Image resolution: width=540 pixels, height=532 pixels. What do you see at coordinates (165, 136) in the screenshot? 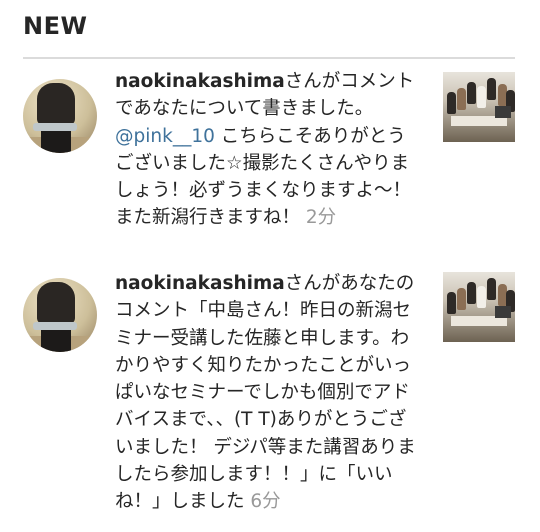
I see `mention-link: @pink__10` at bounding box center [165, 136].